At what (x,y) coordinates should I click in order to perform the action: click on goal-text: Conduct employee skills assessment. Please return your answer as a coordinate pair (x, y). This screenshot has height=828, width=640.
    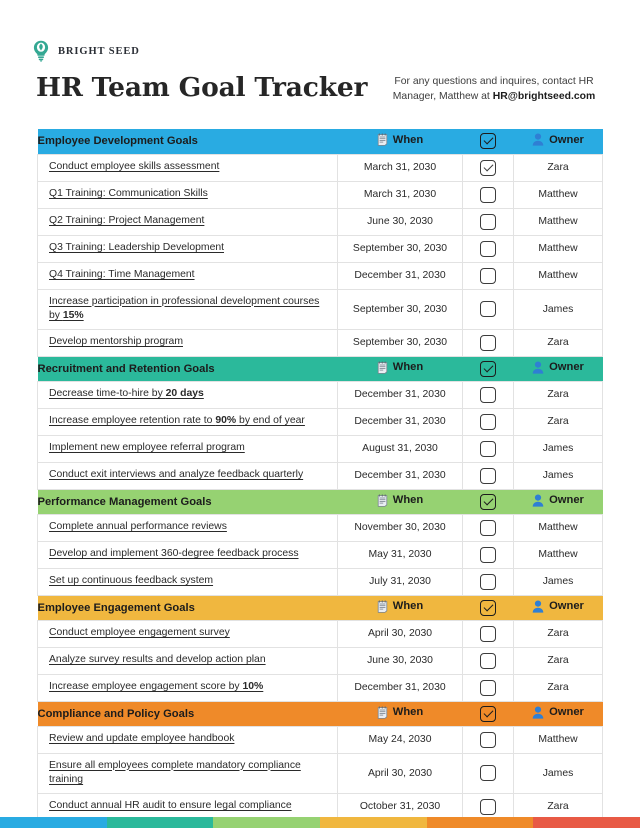
    Looking at the image, I should click on (187, 167).